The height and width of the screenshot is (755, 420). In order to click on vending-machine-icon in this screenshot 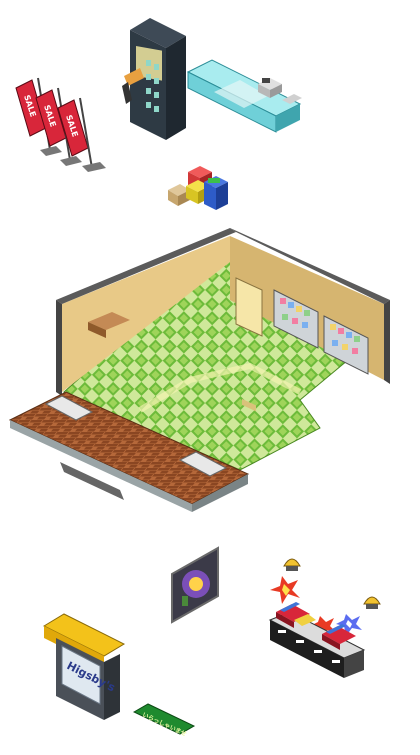, I will do `click(154, 79)`.